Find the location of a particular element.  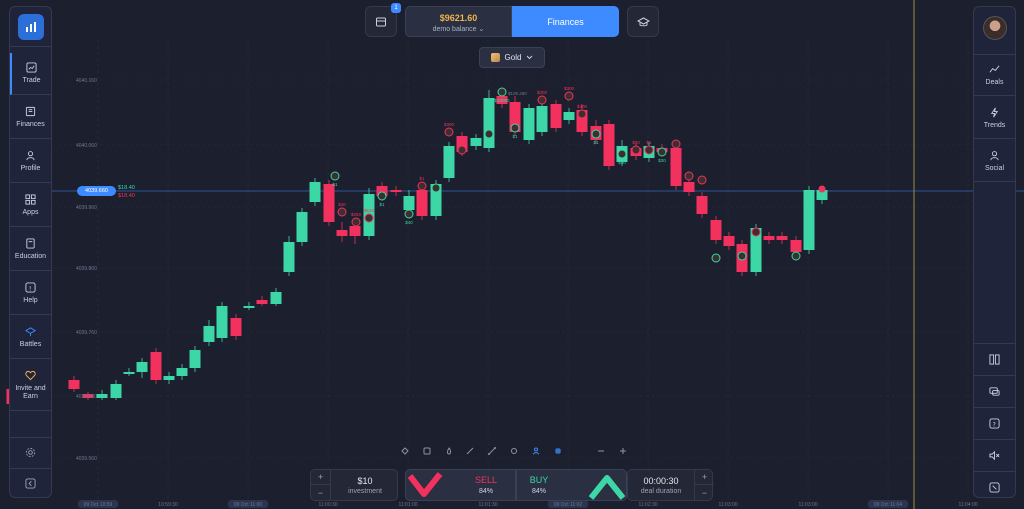

arrow-down-icon is located at coordinates (425, 484).